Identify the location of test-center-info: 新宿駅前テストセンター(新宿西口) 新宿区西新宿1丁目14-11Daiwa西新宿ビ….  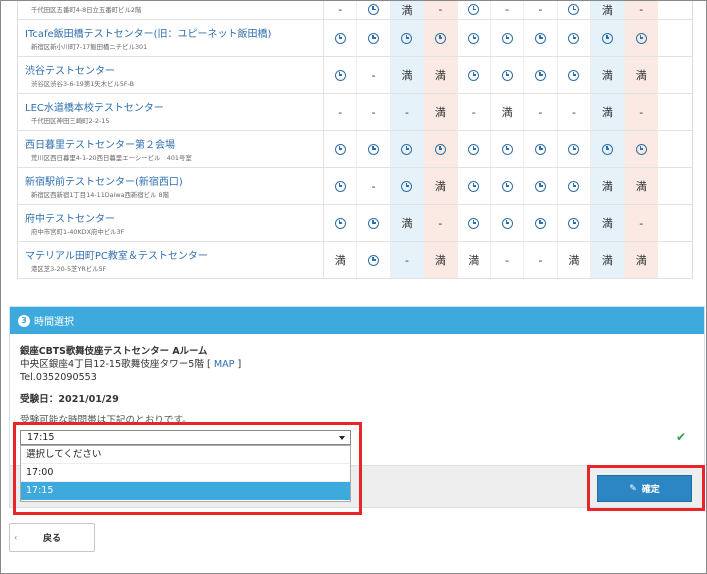
(171, 186).